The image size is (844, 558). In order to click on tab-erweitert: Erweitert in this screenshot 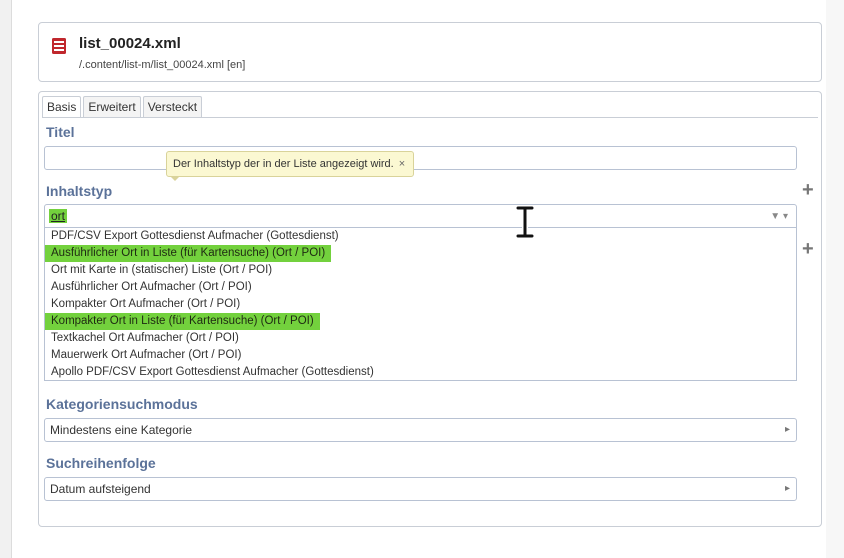, I will do `click(112, 107)`.